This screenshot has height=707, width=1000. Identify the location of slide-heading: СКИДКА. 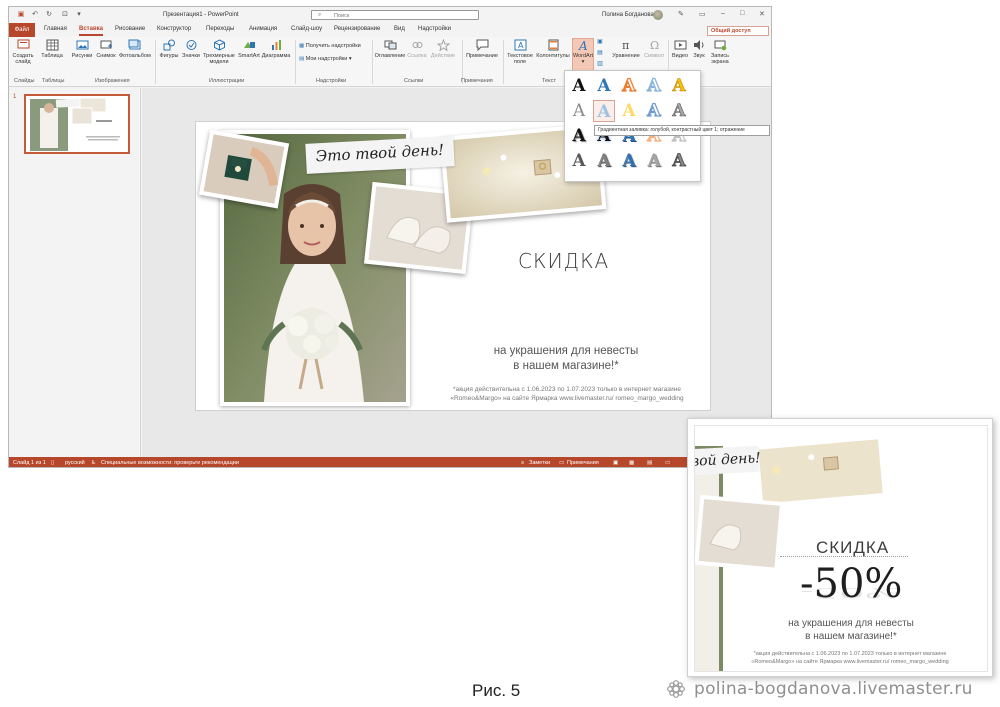
(563, 261).